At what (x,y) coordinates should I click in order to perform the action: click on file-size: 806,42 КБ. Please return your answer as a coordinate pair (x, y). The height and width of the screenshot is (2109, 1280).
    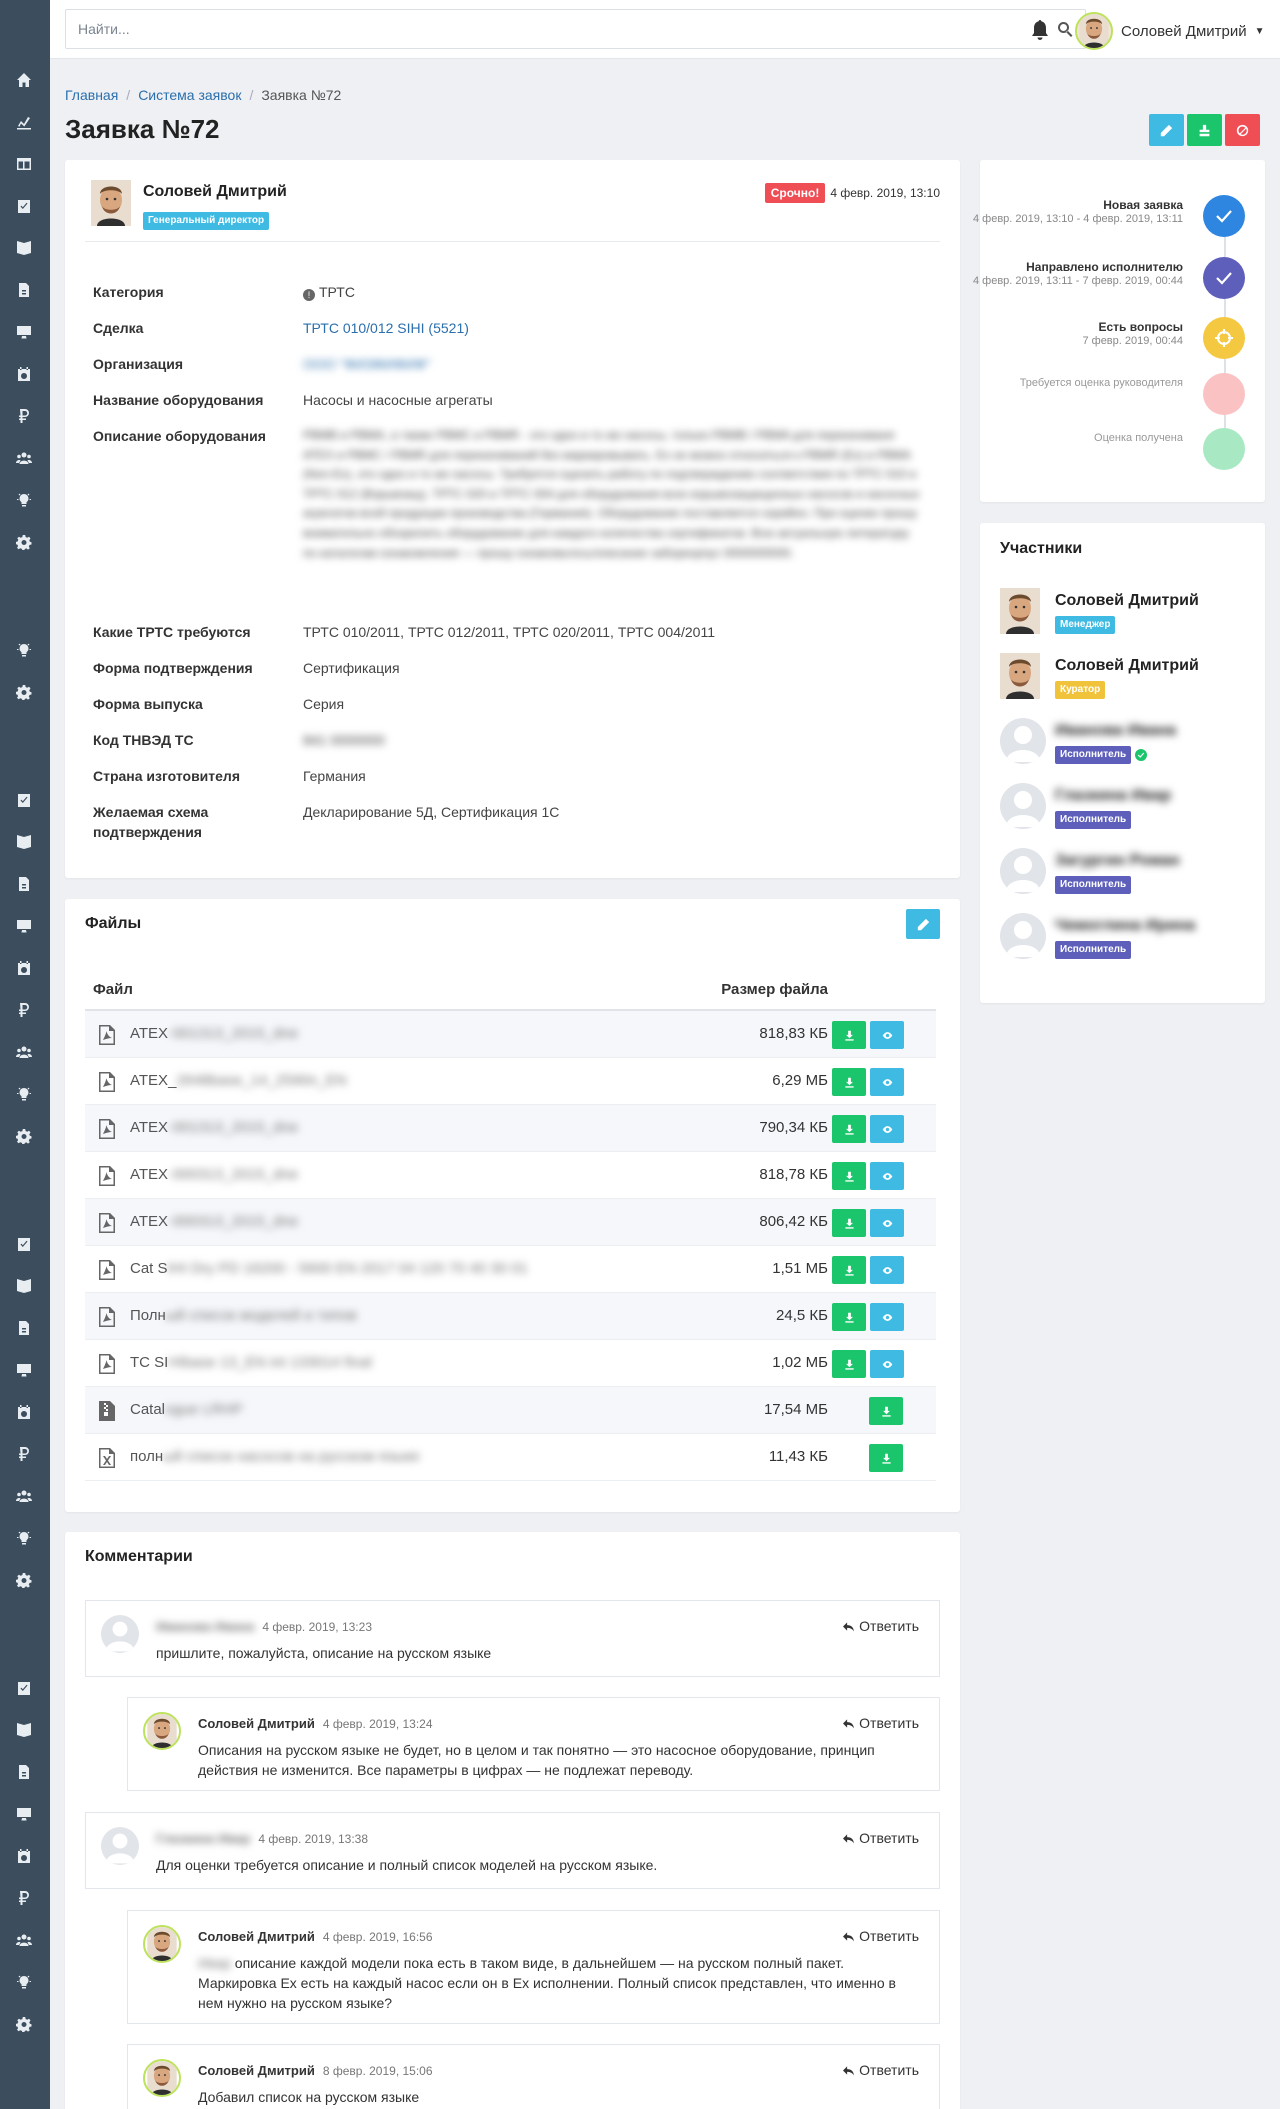
    Looking at the image, I should click on (793, 1221).